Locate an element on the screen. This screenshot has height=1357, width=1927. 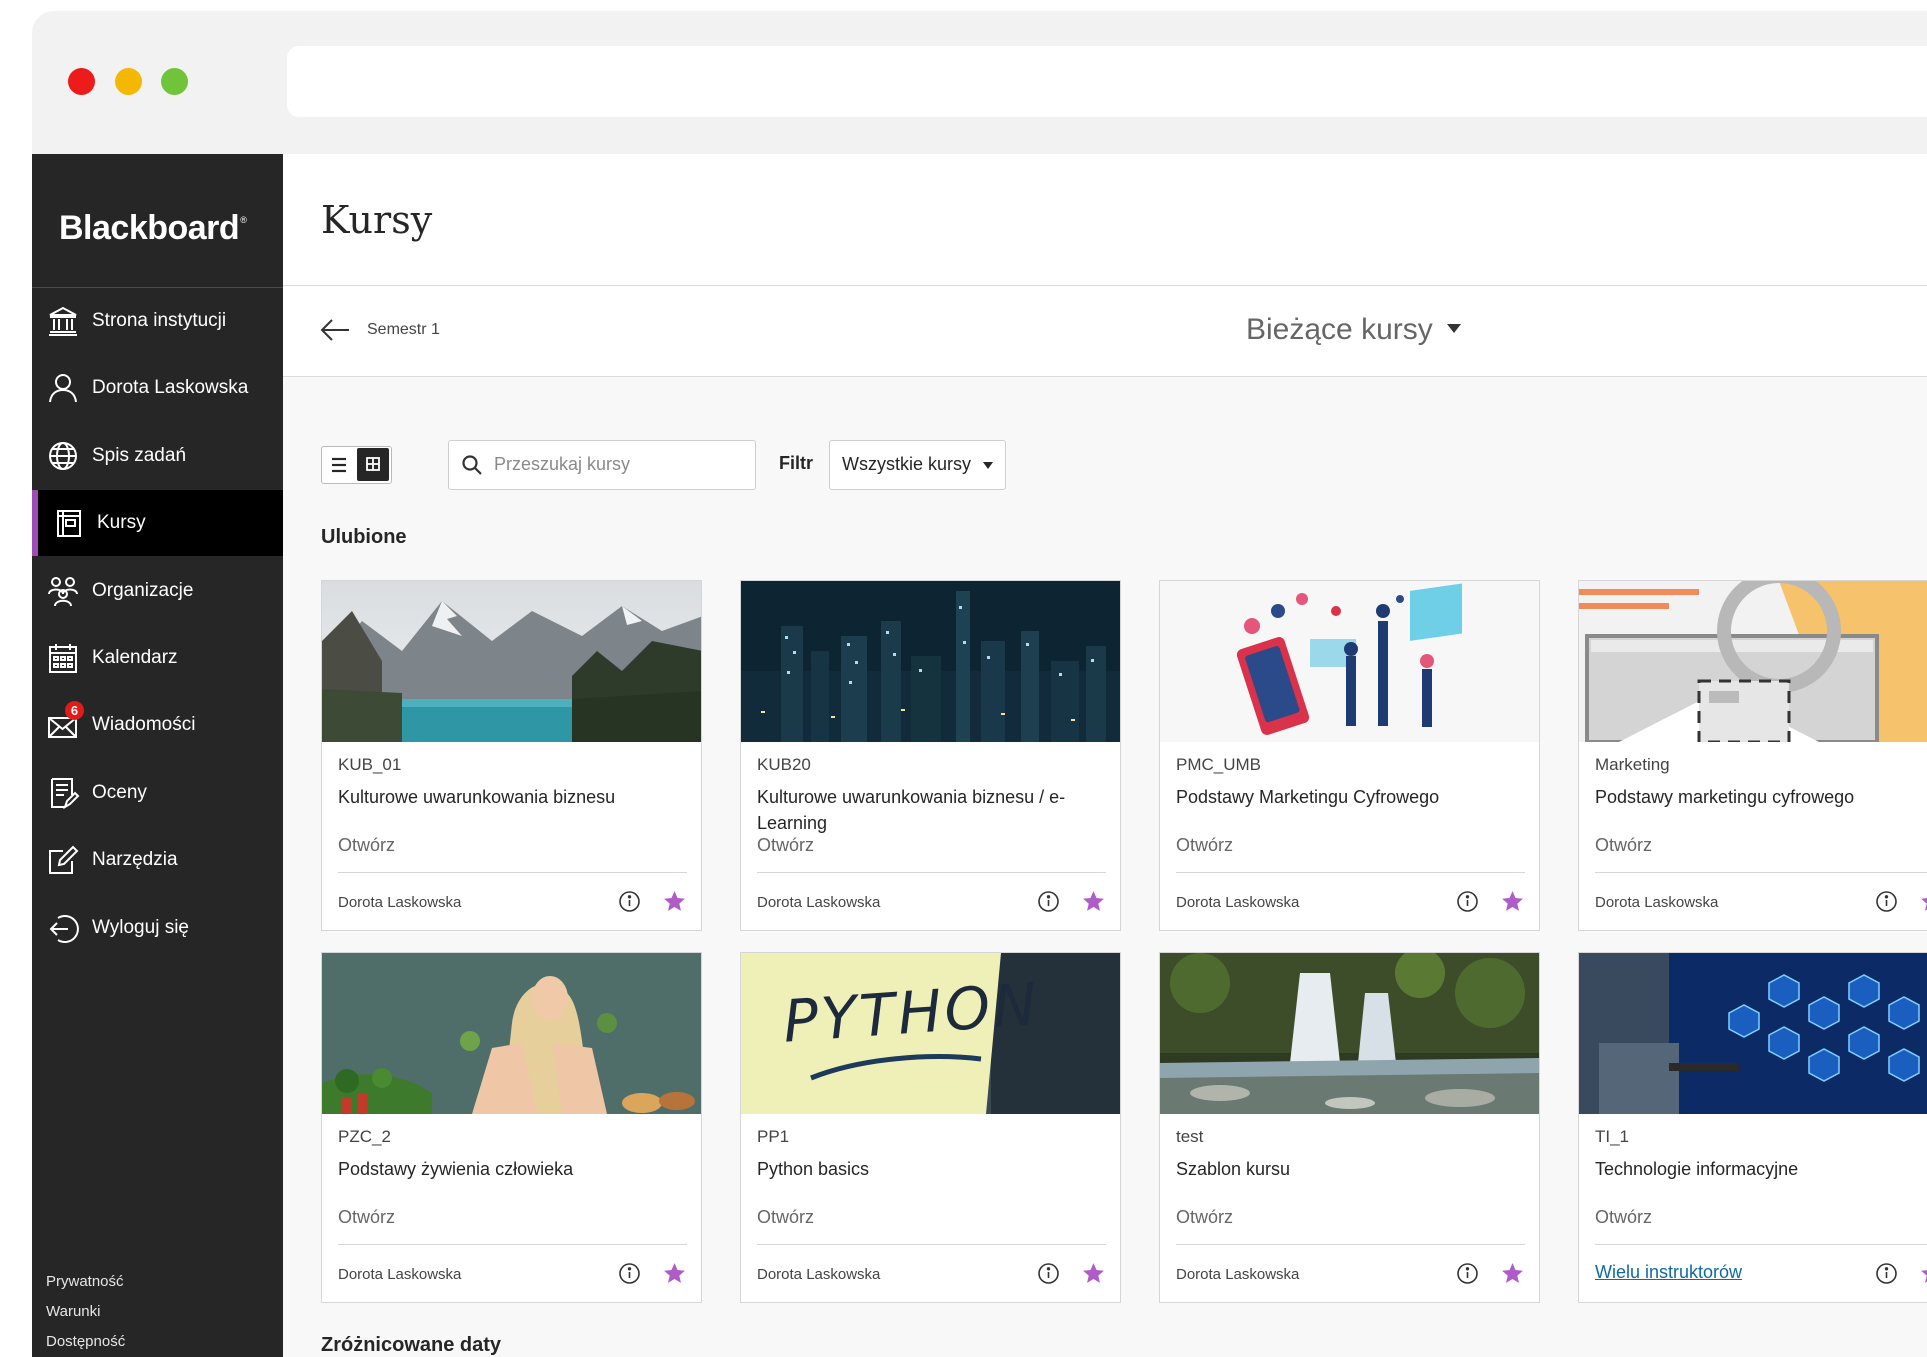
sidebar-item-label: Oceny is located at coordinates (119, 792).